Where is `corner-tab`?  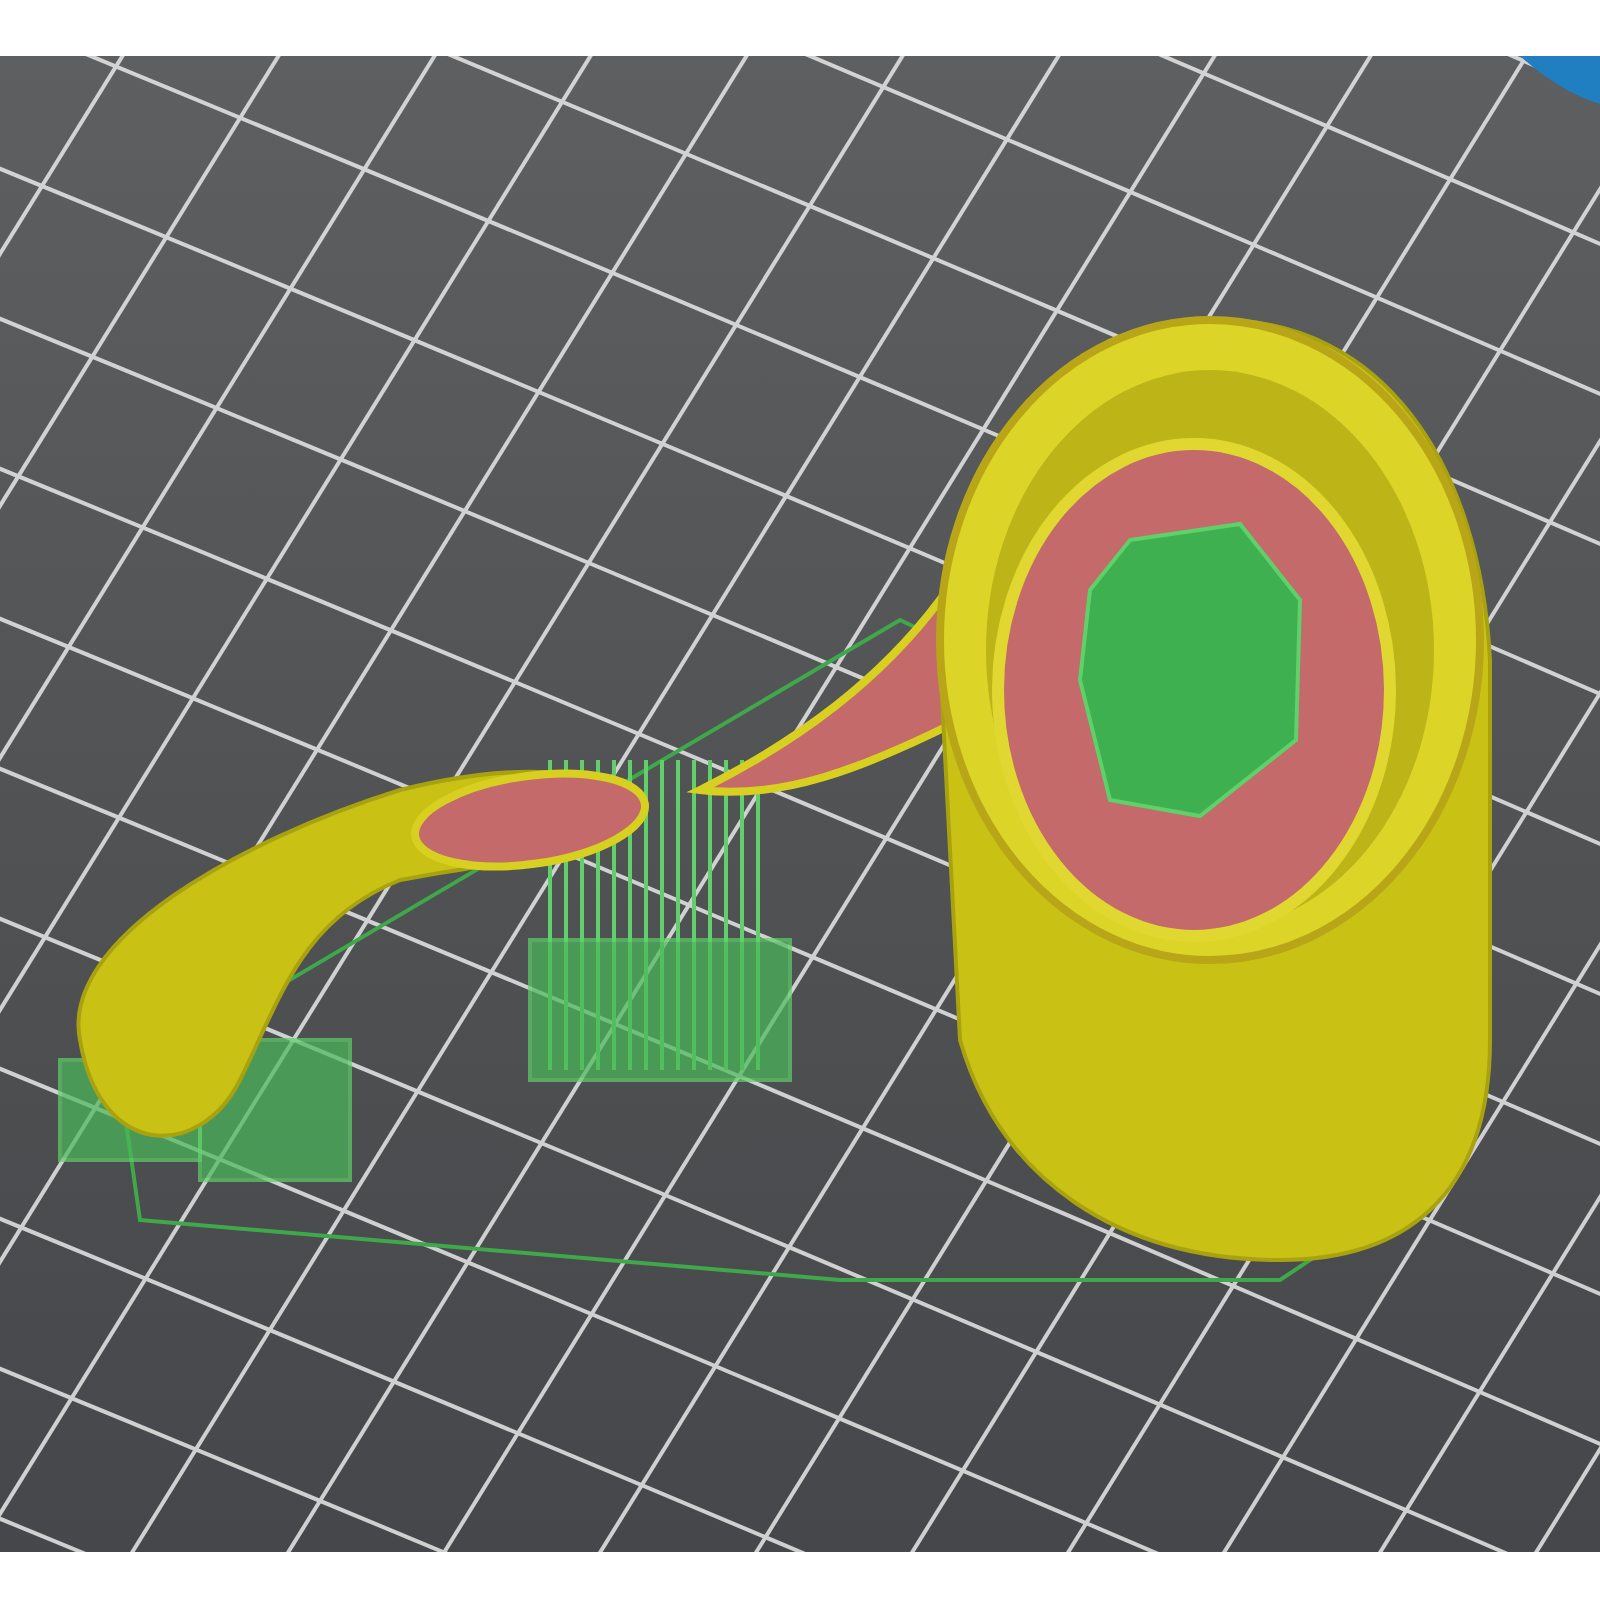 corner-tab is located at coordinates (1560, 80).